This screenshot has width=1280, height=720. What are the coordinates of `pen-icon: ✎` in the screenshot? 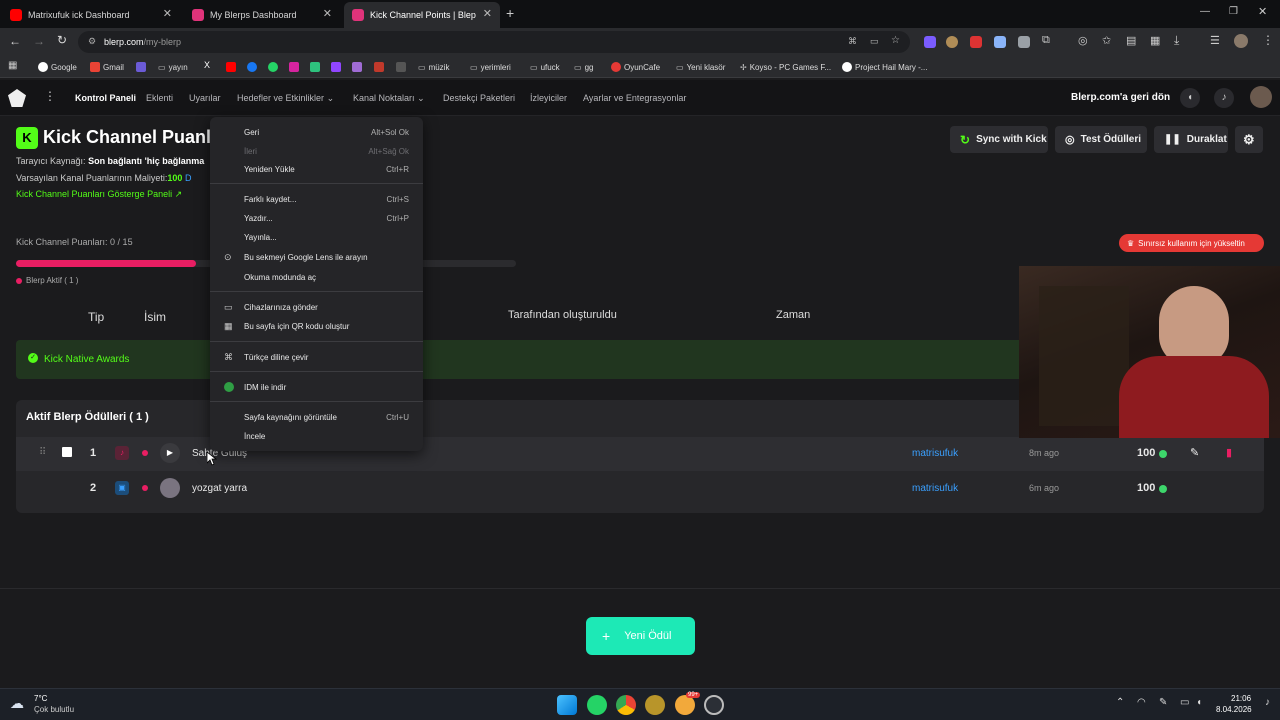 It's located at (1163, 702).